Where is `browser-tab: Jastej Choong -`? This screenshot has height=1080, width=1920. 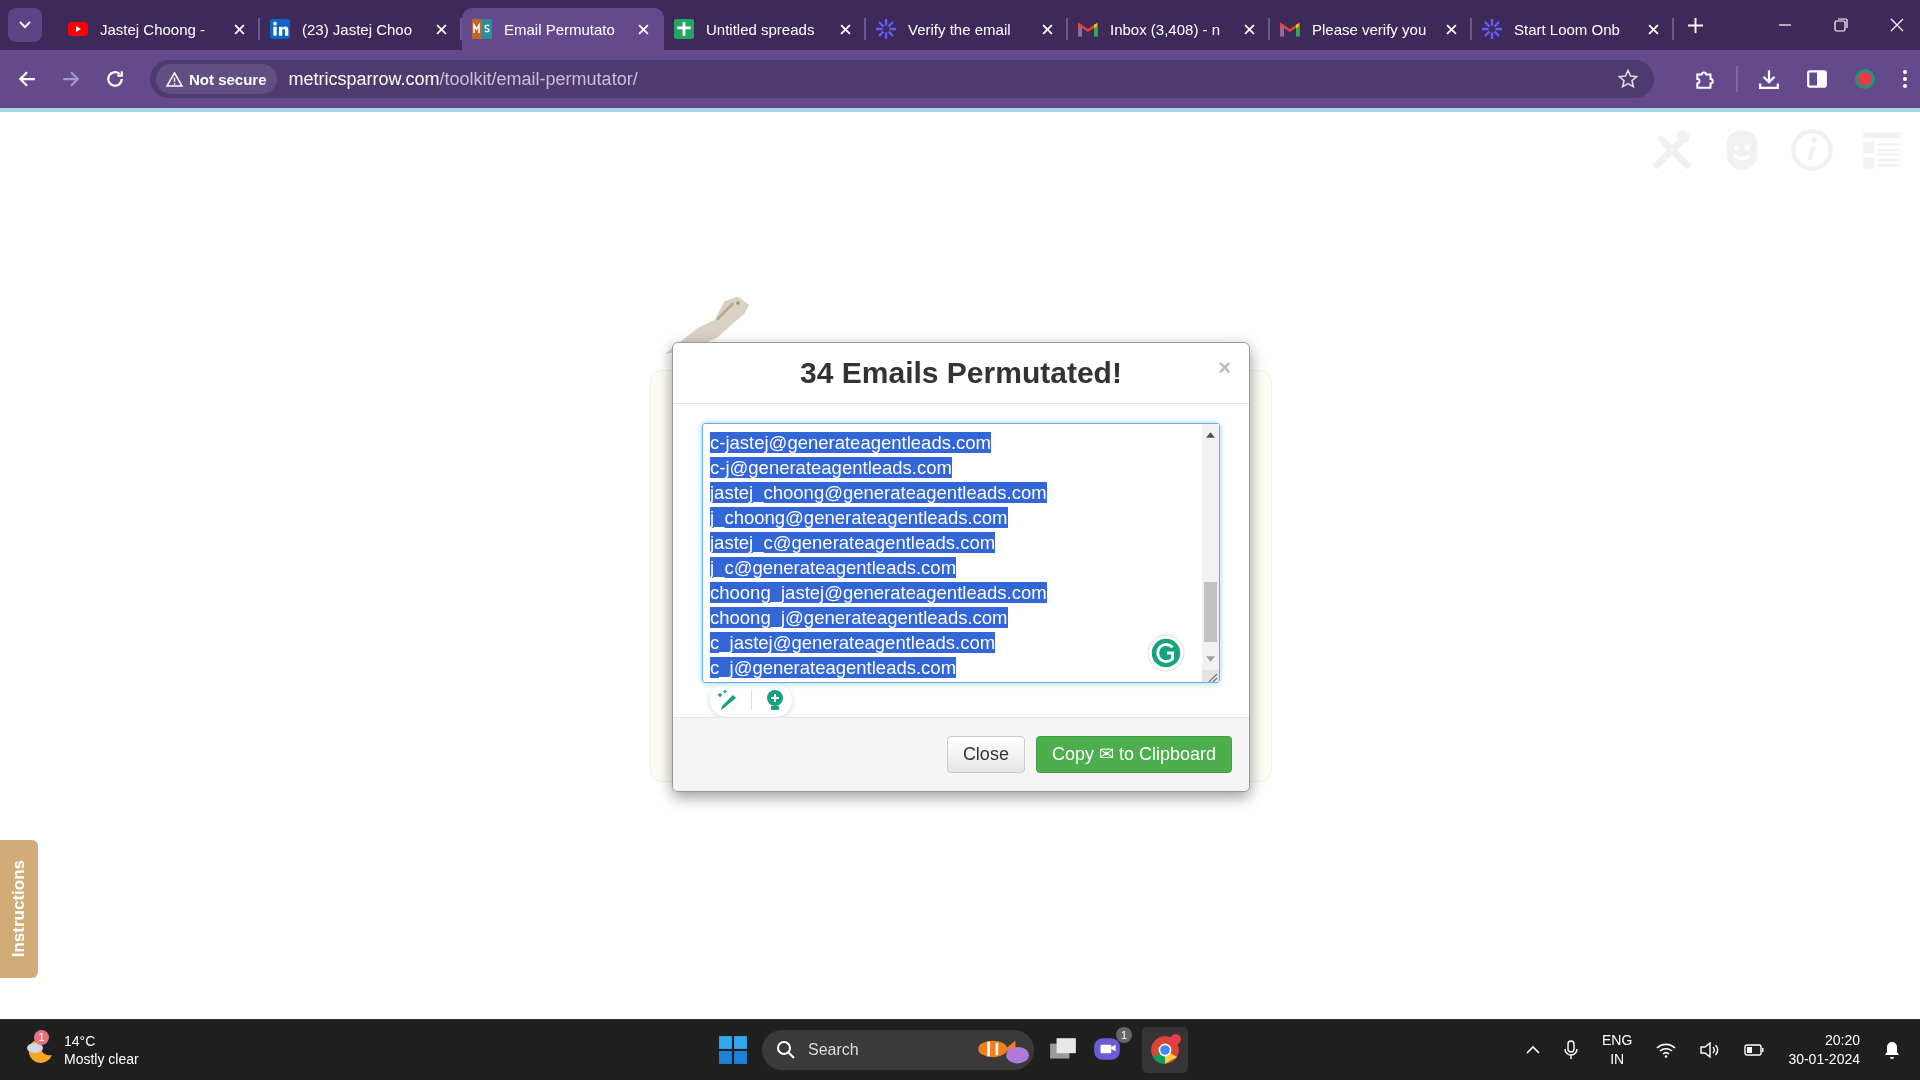
browser-tab: Jastej Choong - is located at coordinates (159, 29).